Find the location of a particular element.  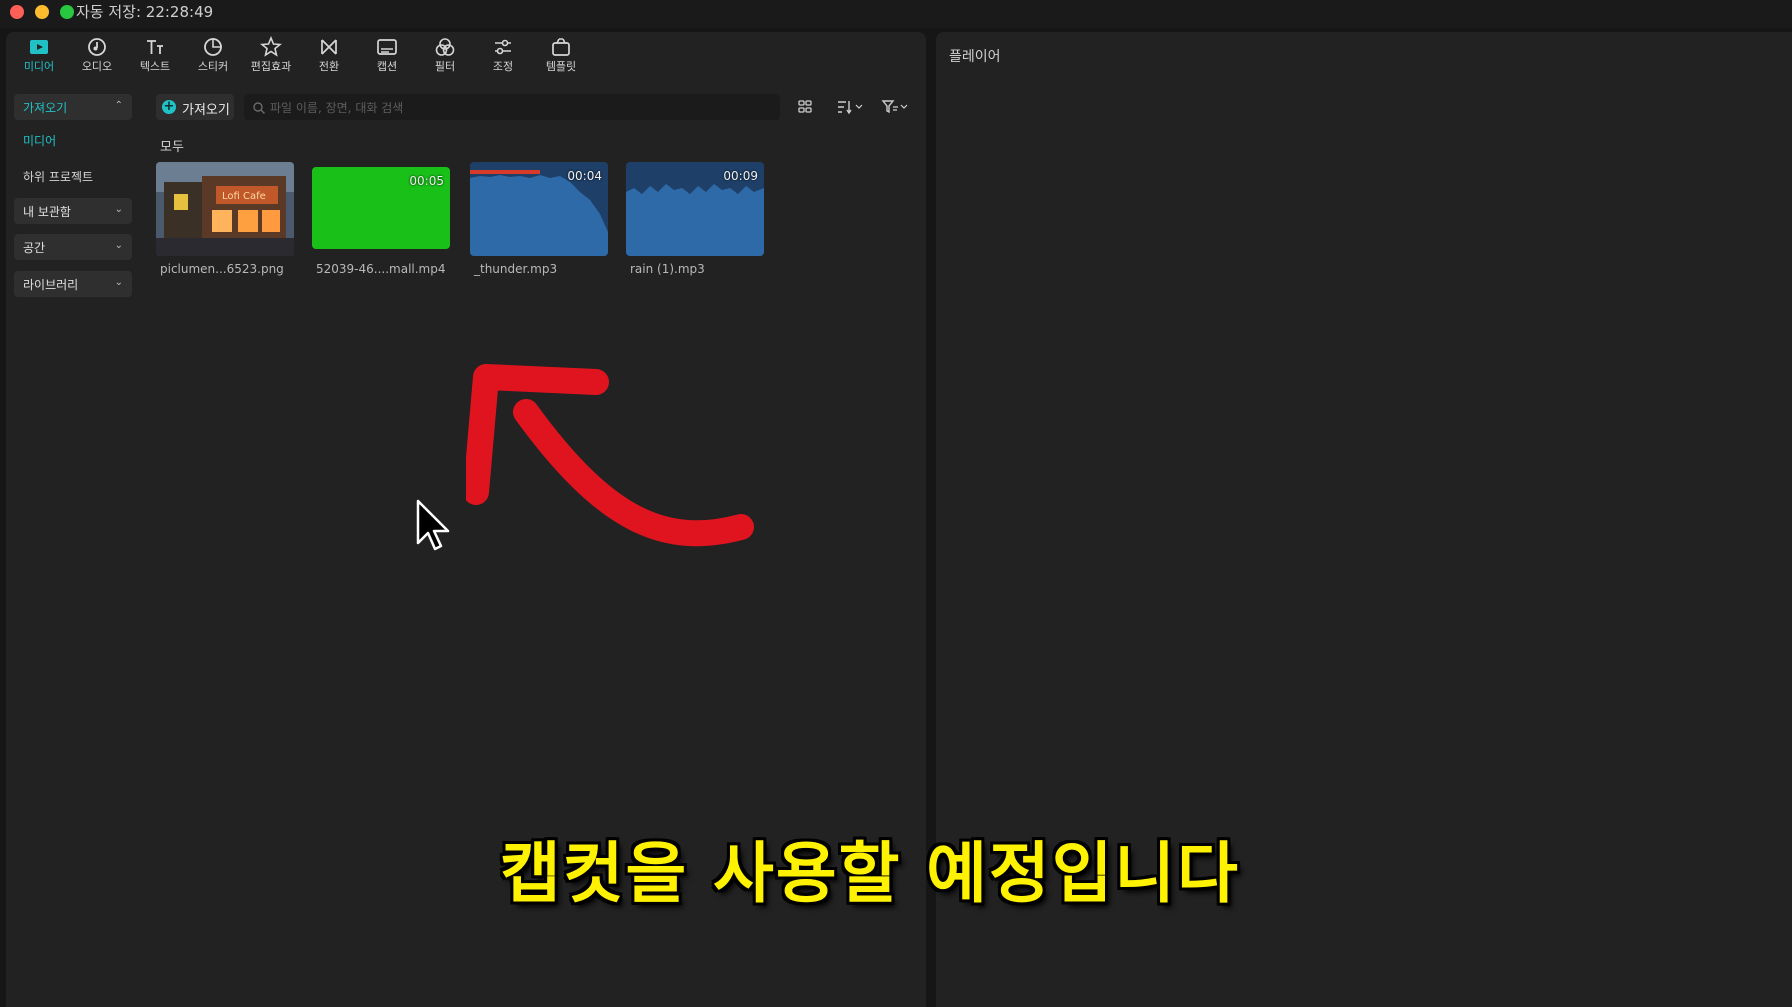

filter-icon is located at coordinates (445, 48).